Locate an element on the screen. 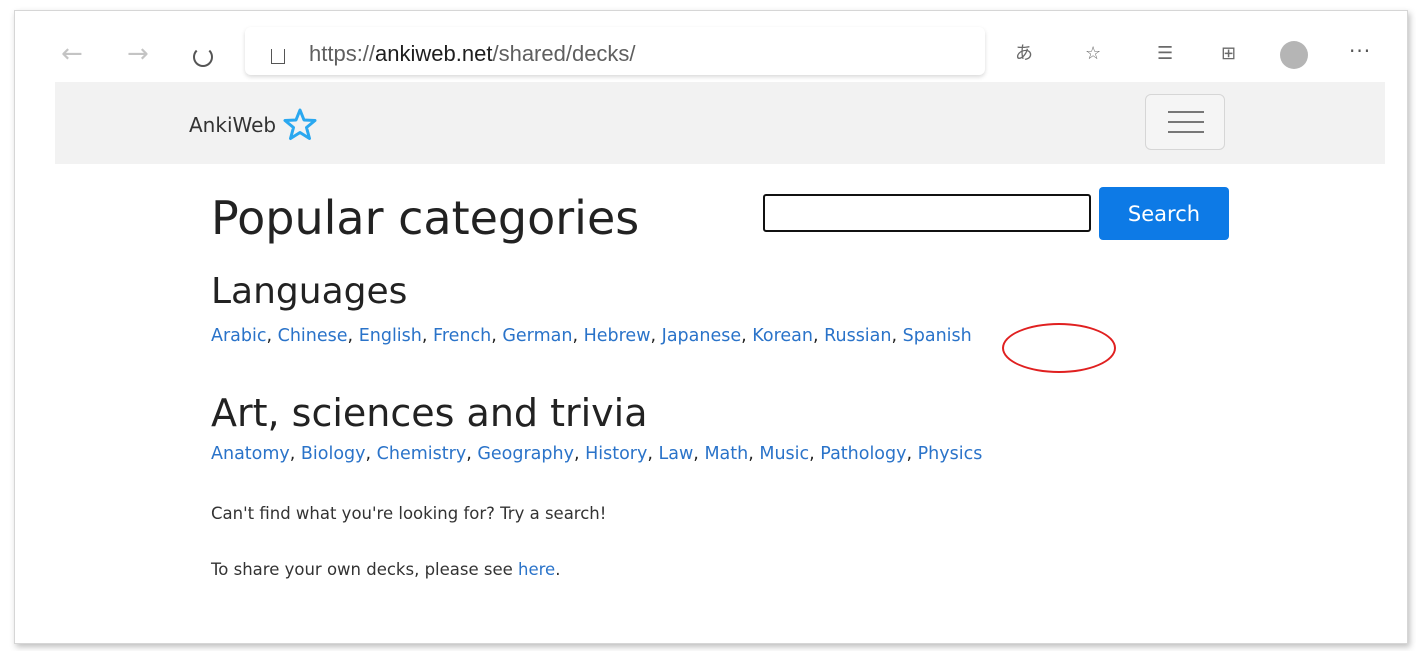 This screenshot has width=1416, height=651. category-link-arabic: Arabic is located at coordinates (238, 336).